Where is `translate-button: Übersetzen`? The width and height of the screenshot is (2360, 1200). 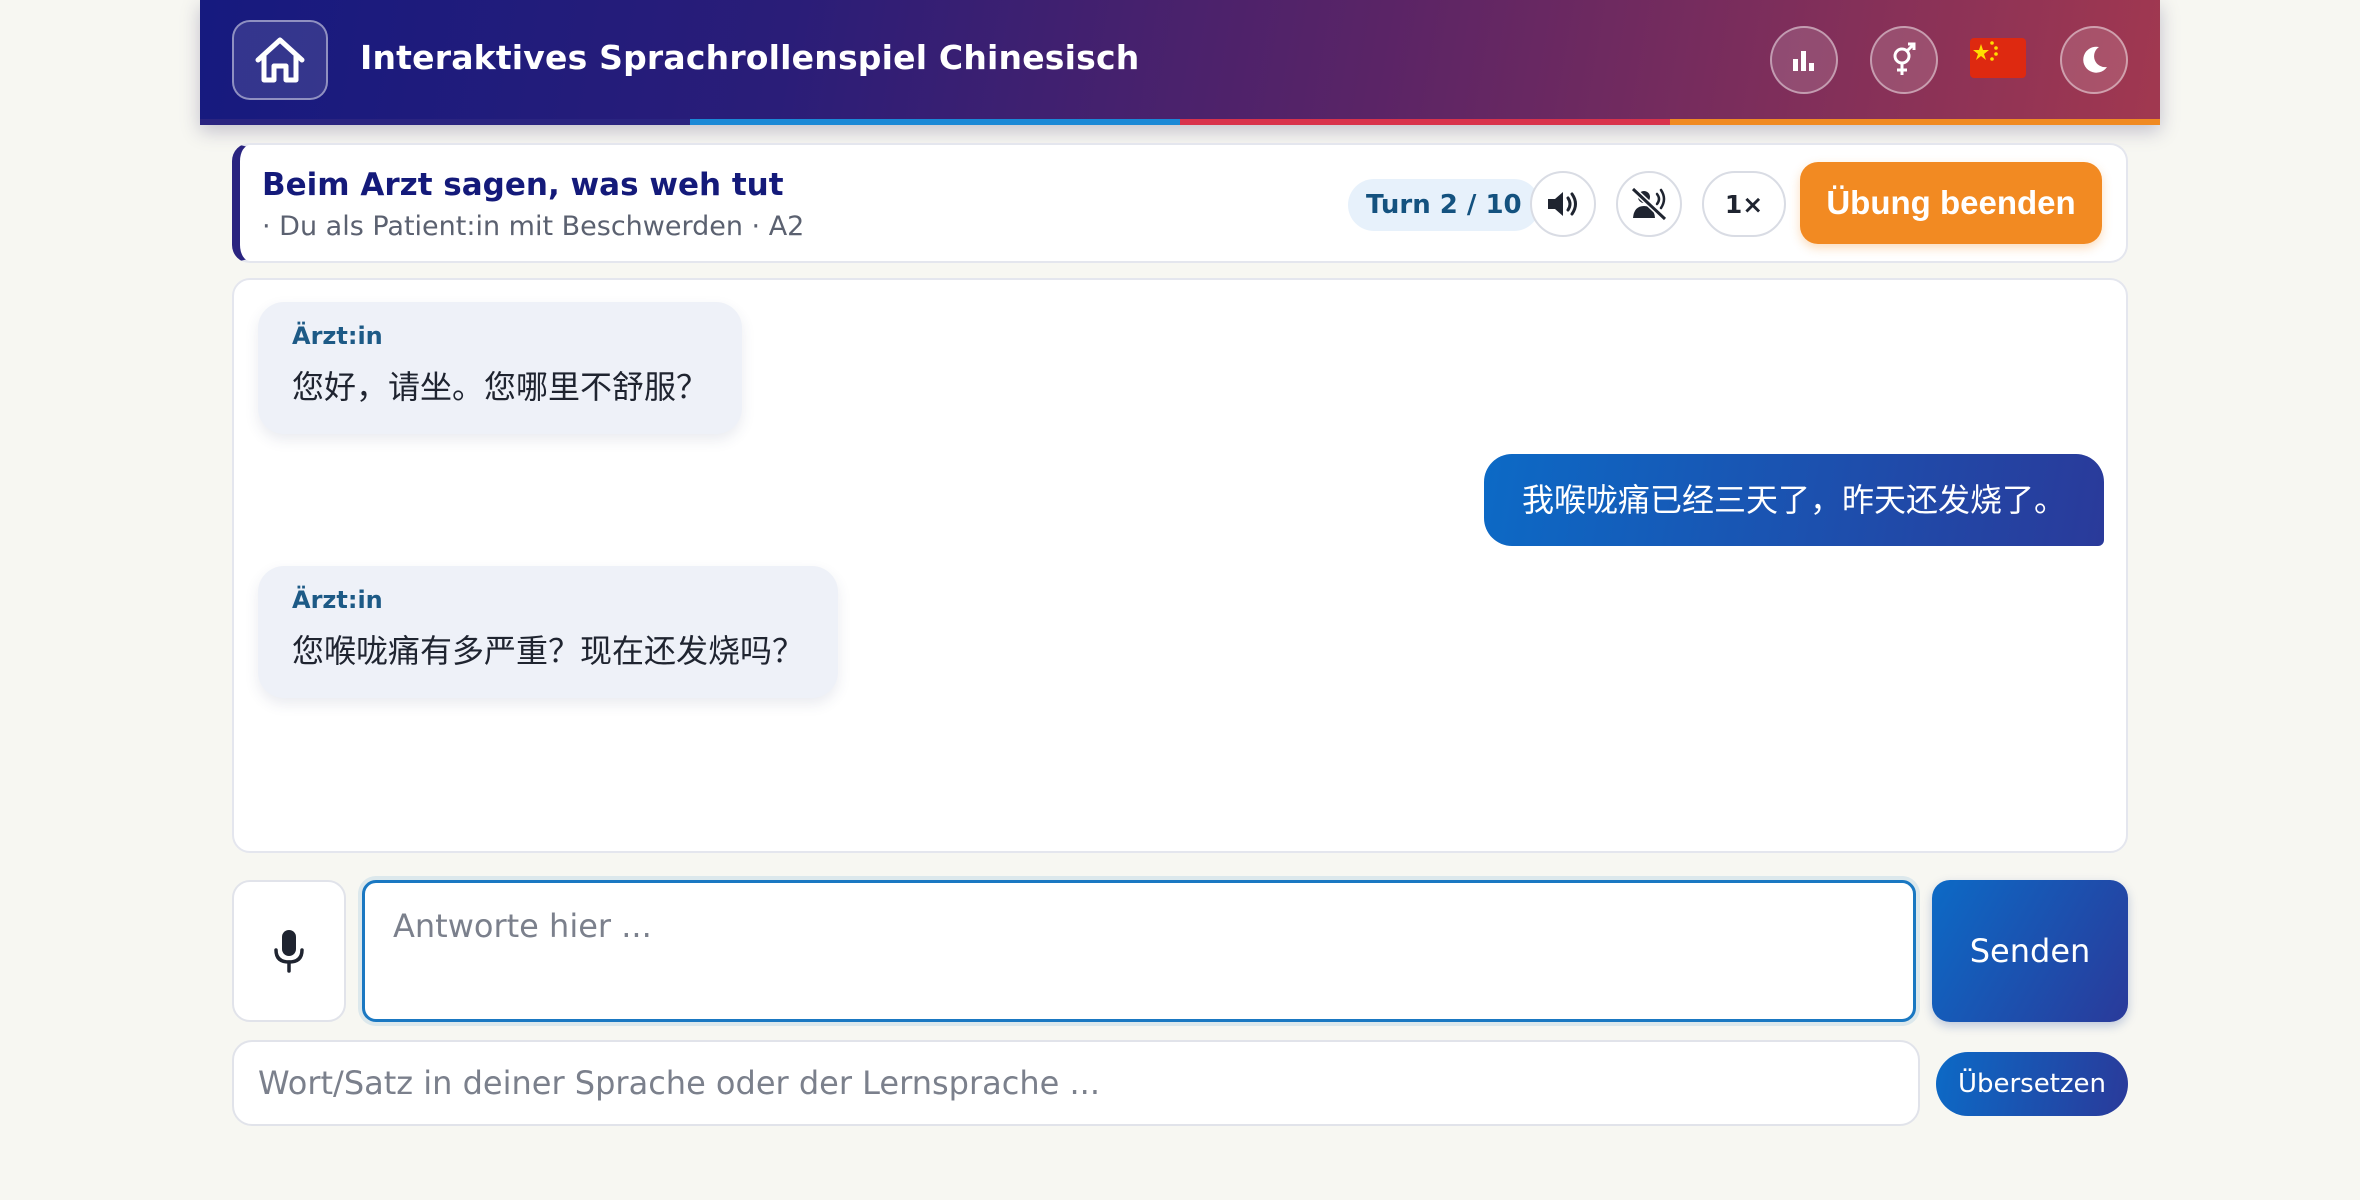
translate-button: Übersetzen is located at coordinates (2032, 1084).